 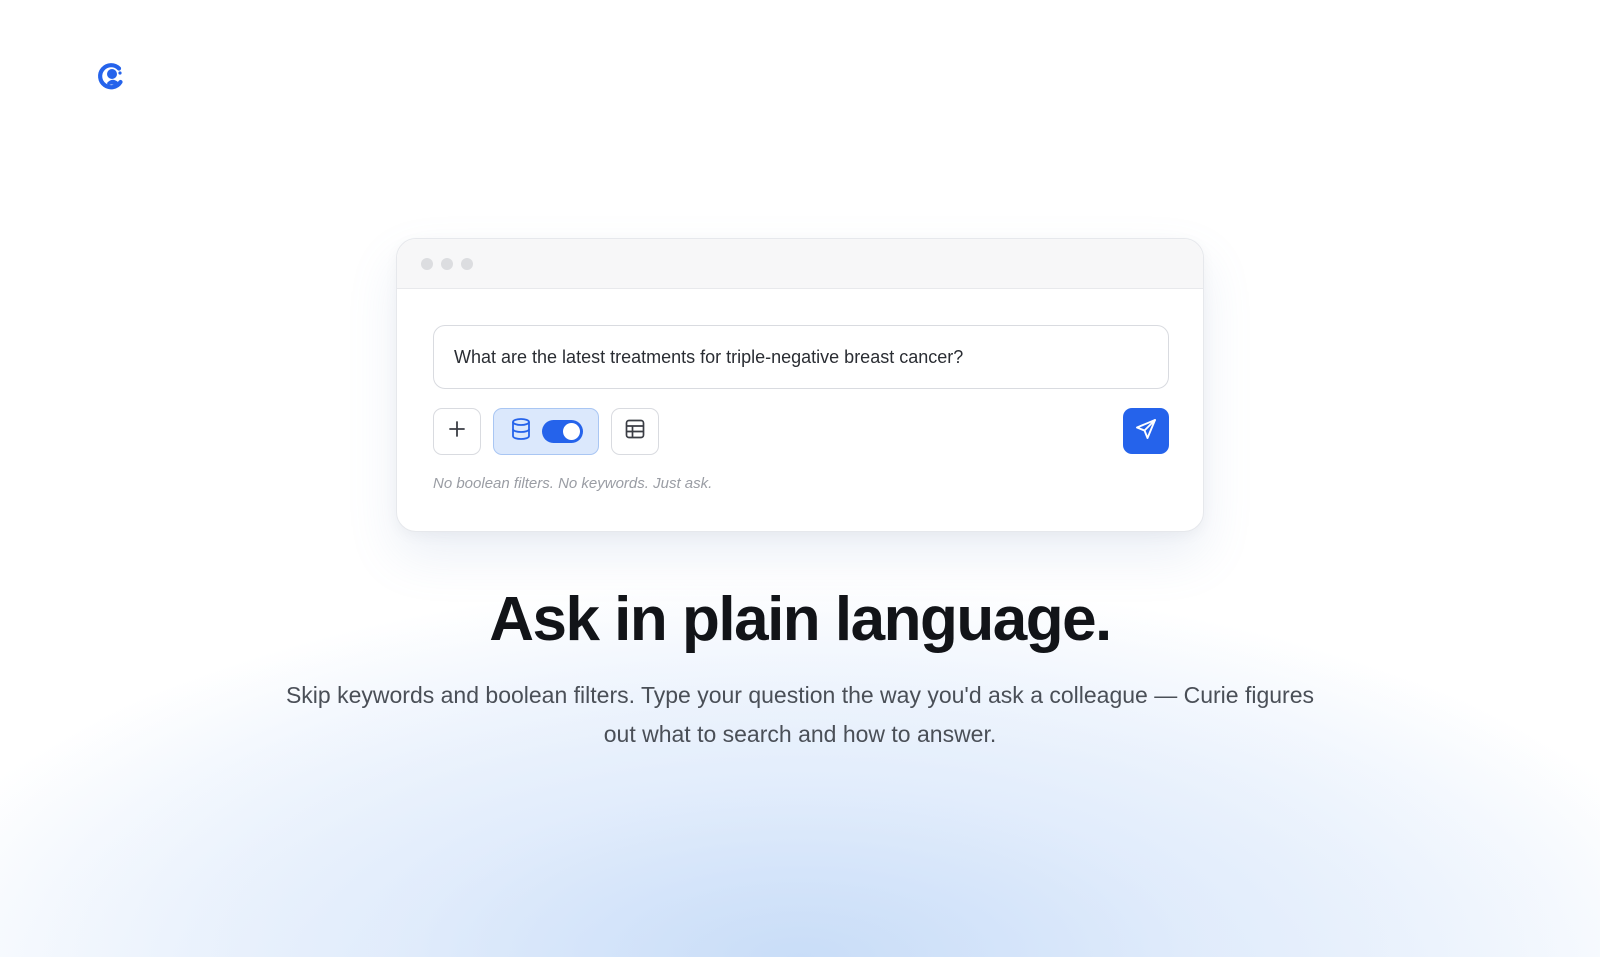 I want to click on table-icon, so click(x=635, y=431).